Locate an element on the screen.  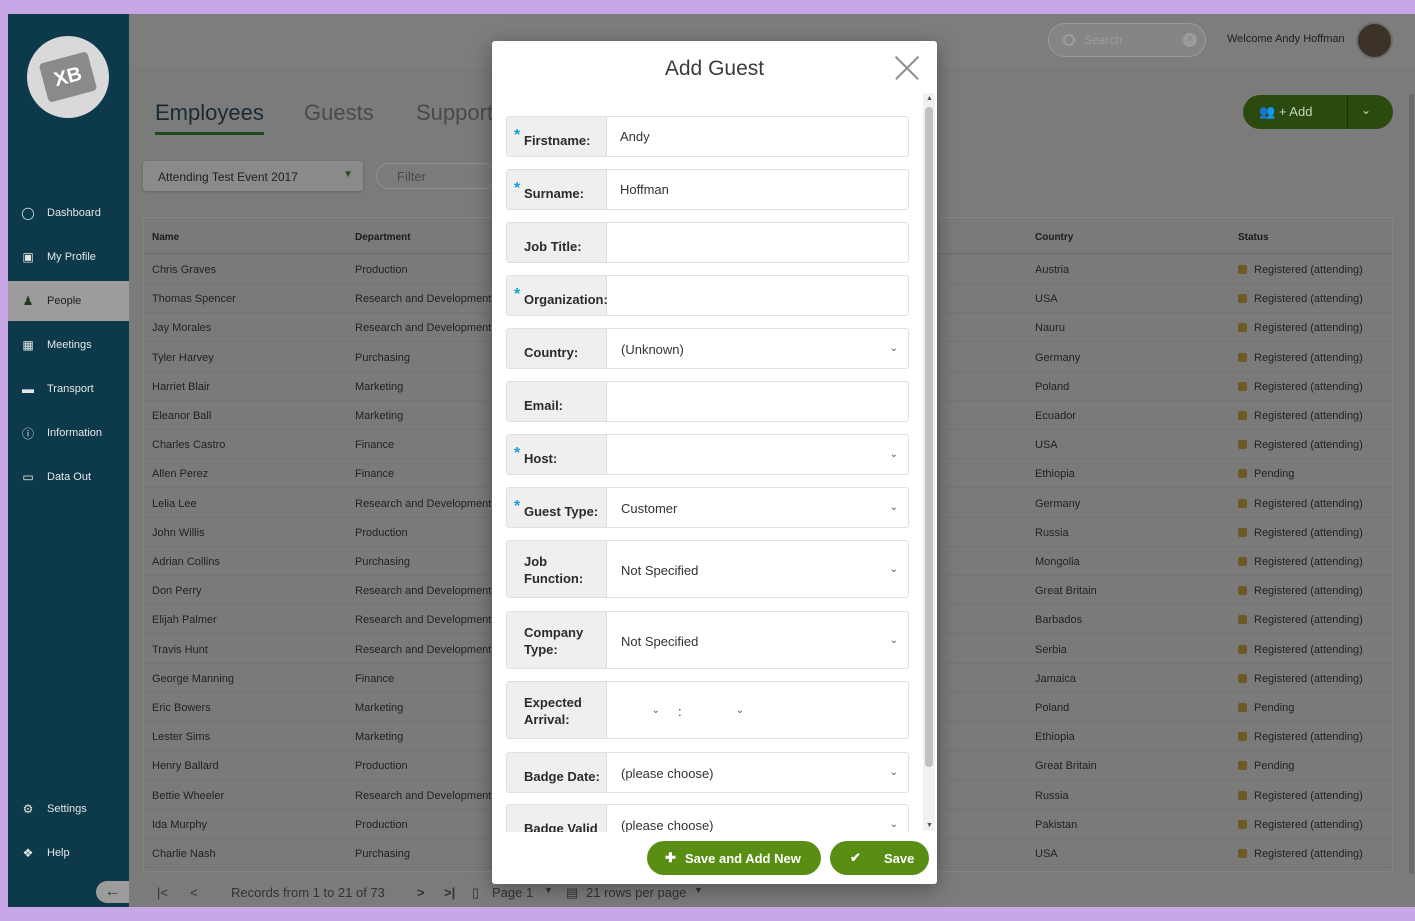
sidebar-item-information: ⓘ Information is located at coordinates (68, 433).